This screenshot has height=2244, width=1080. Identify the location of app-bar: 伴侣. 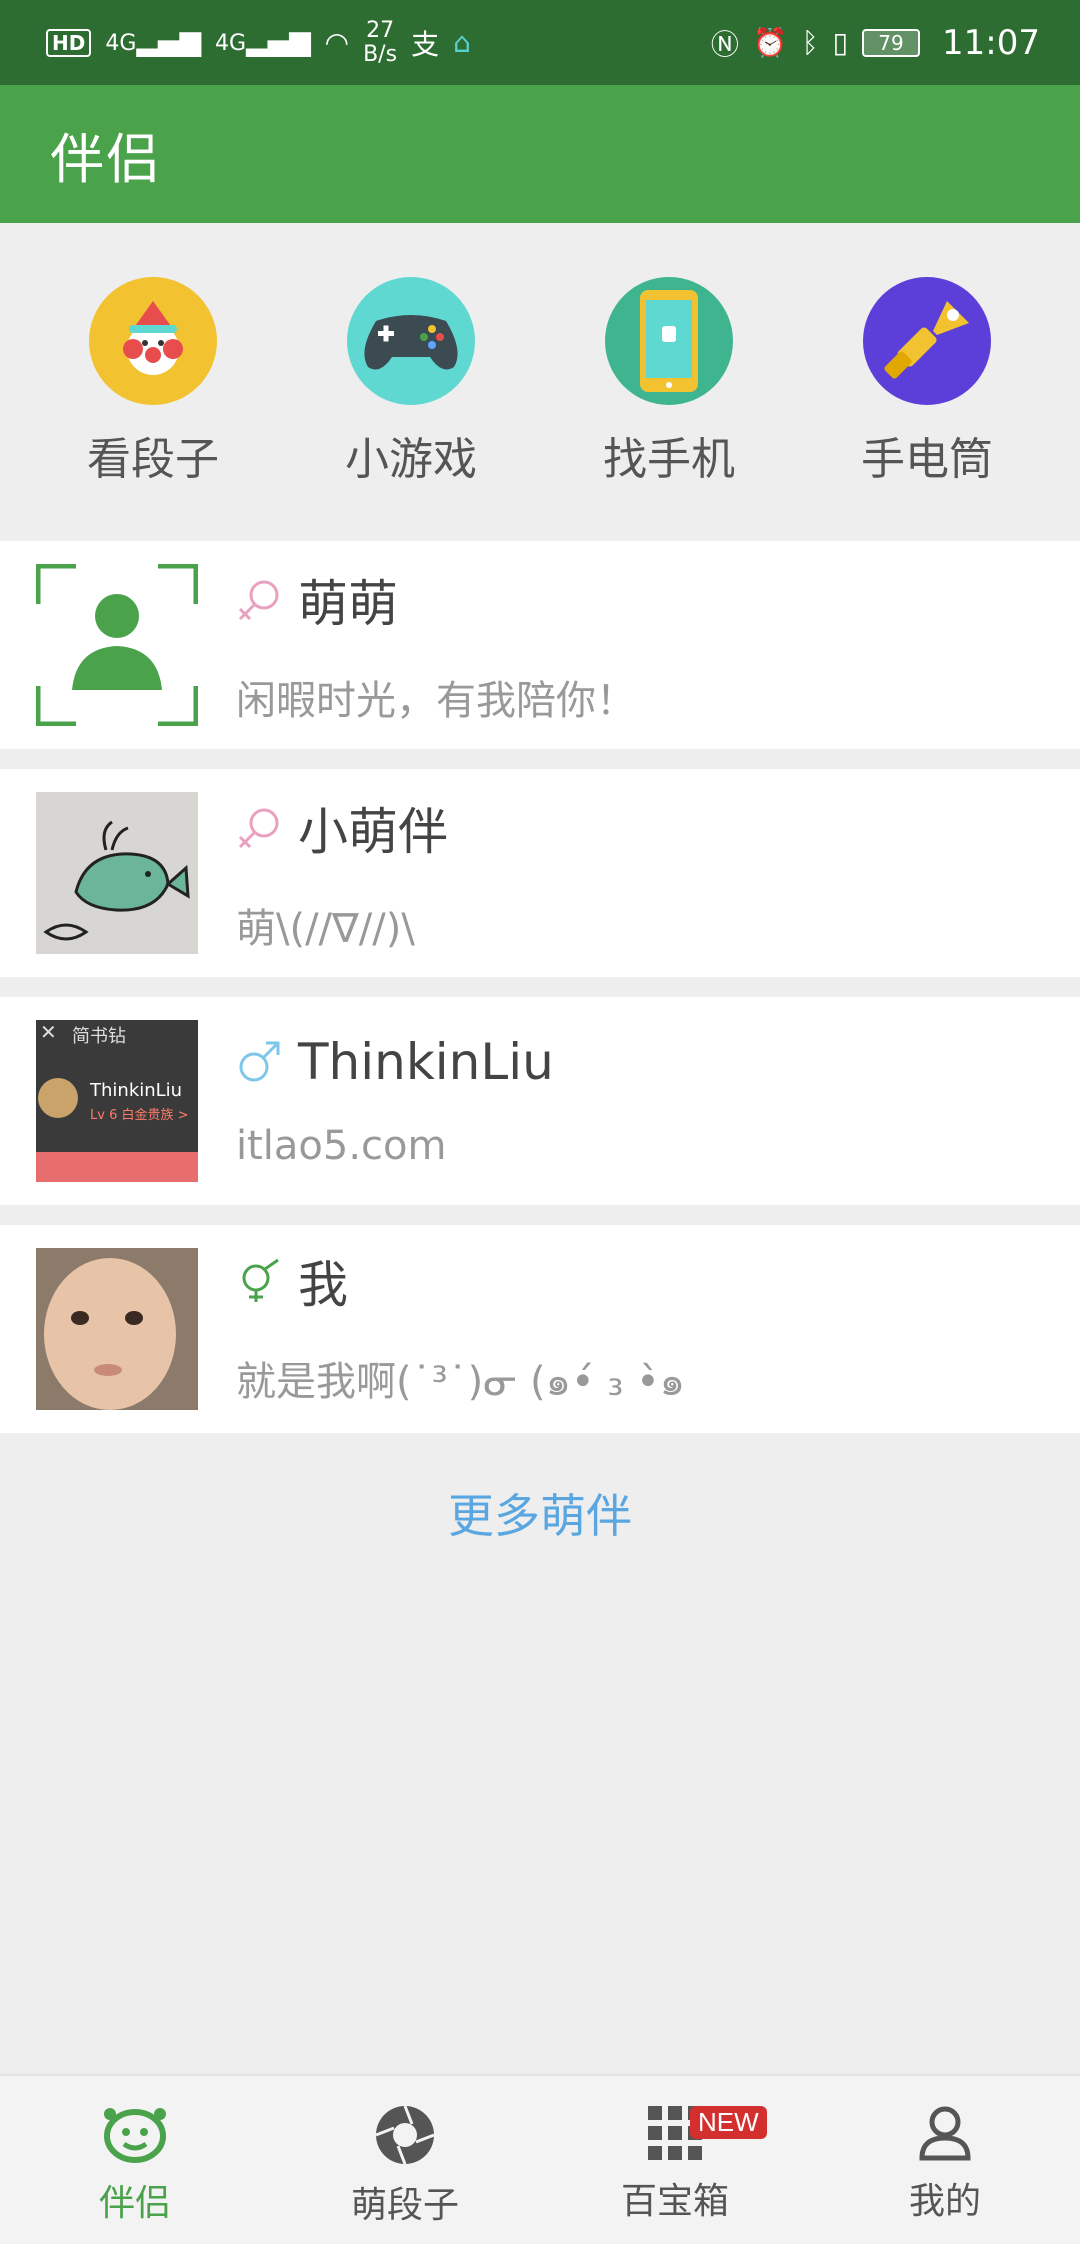
(540, 154).